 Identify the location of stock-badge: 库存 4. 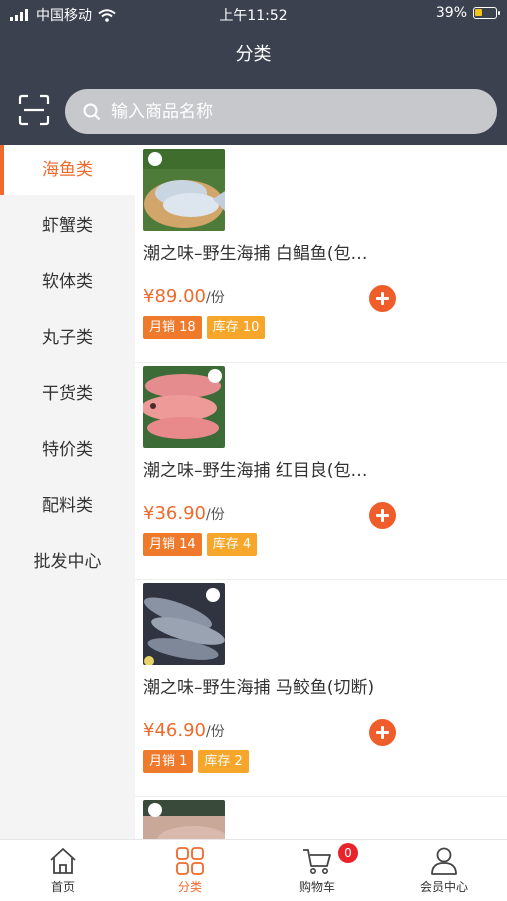
(232, 544).